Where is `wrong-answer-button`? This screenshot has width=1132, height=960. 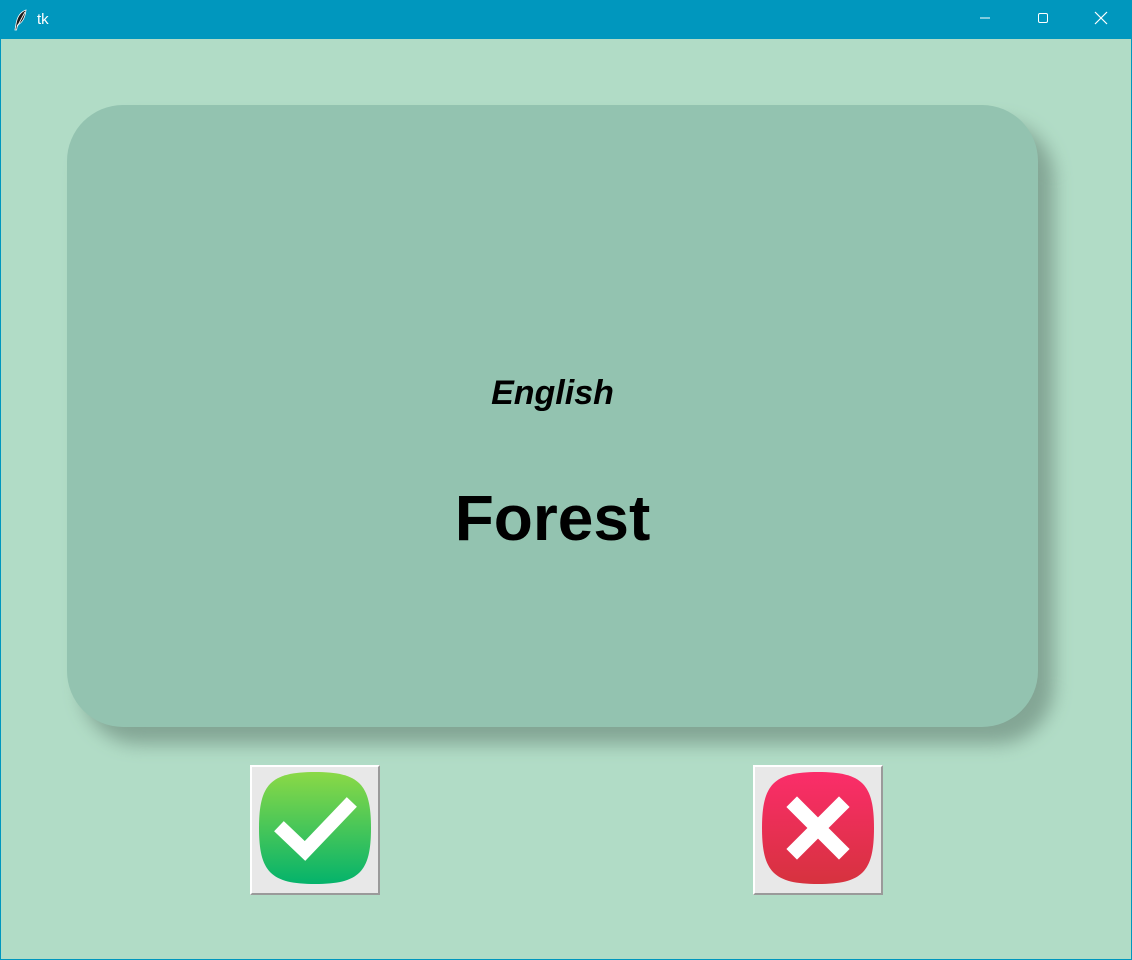 wrong-answer-button is located at coordinates (818, 830).